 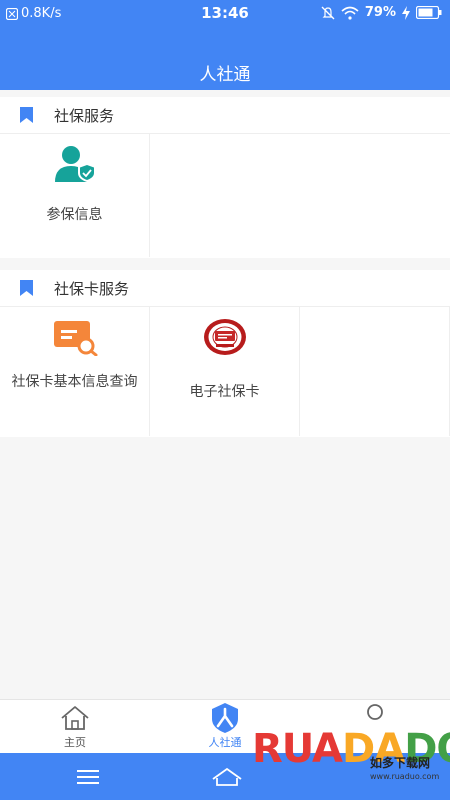 I want to click on status-right: 79%, so click(x=381, y=12).